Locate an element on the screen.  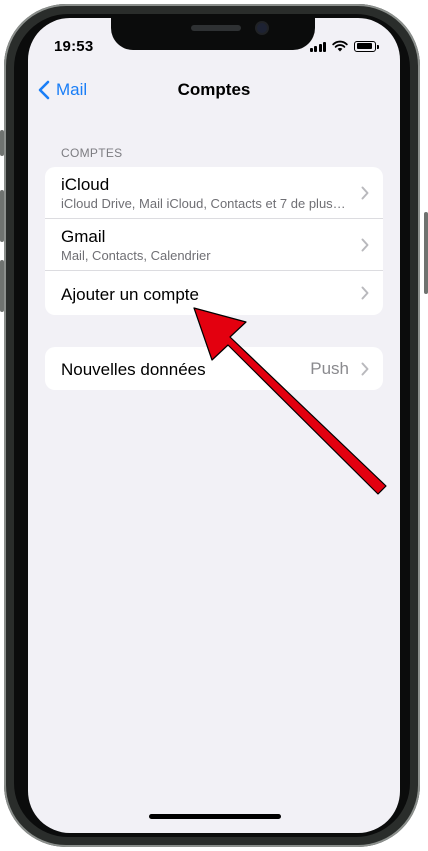
fetch-new-data-label: Nouvelles données is located at coordinates (133, 369).